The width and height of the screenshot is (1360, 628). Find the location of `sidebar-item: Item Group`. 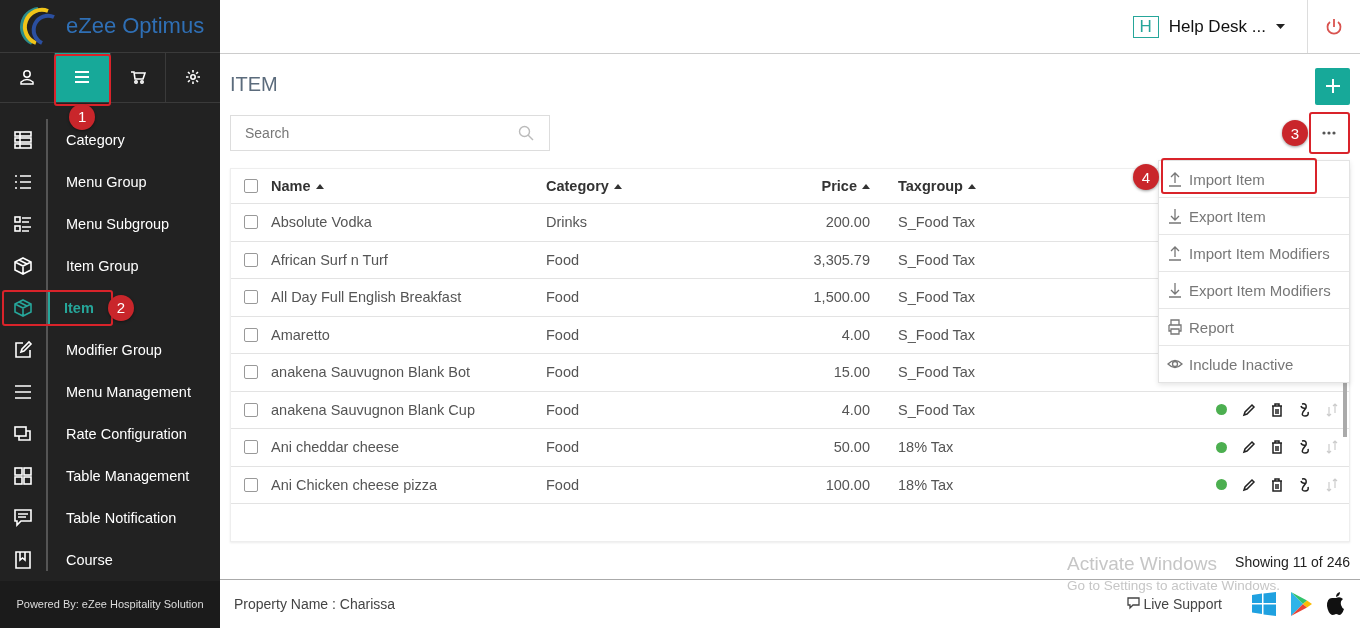

sidebar-item: Item Group is located at coordinates (94, 265).